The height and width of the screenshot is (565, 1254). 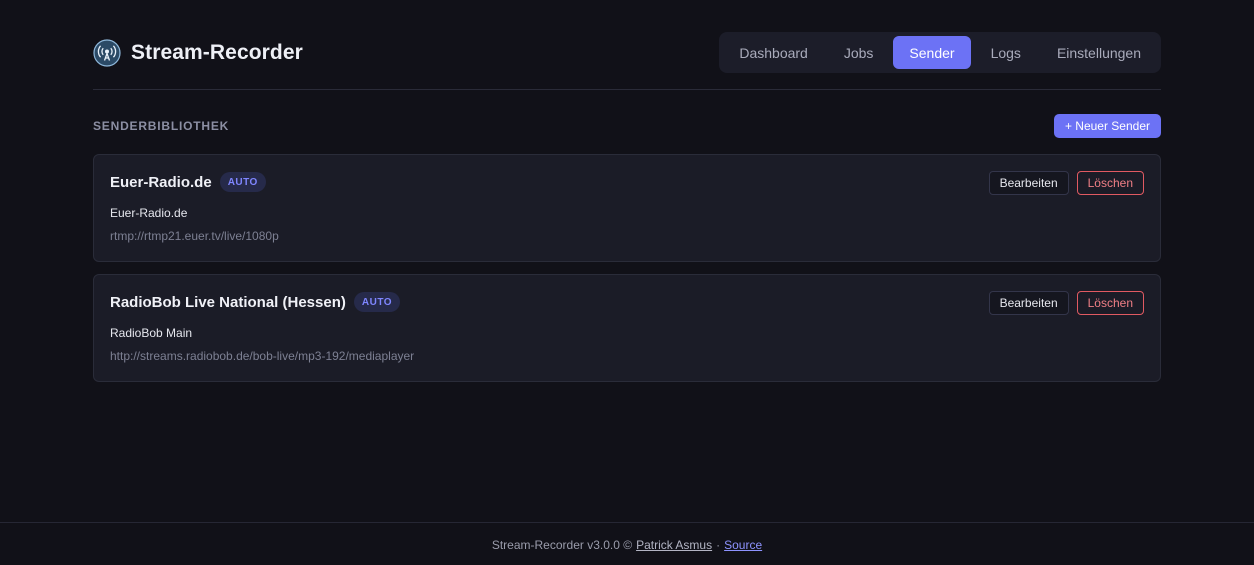 What do you see at coordinates (627, 89) in the screenshot?
I see `header-divider` at bounding box center [627, 89].